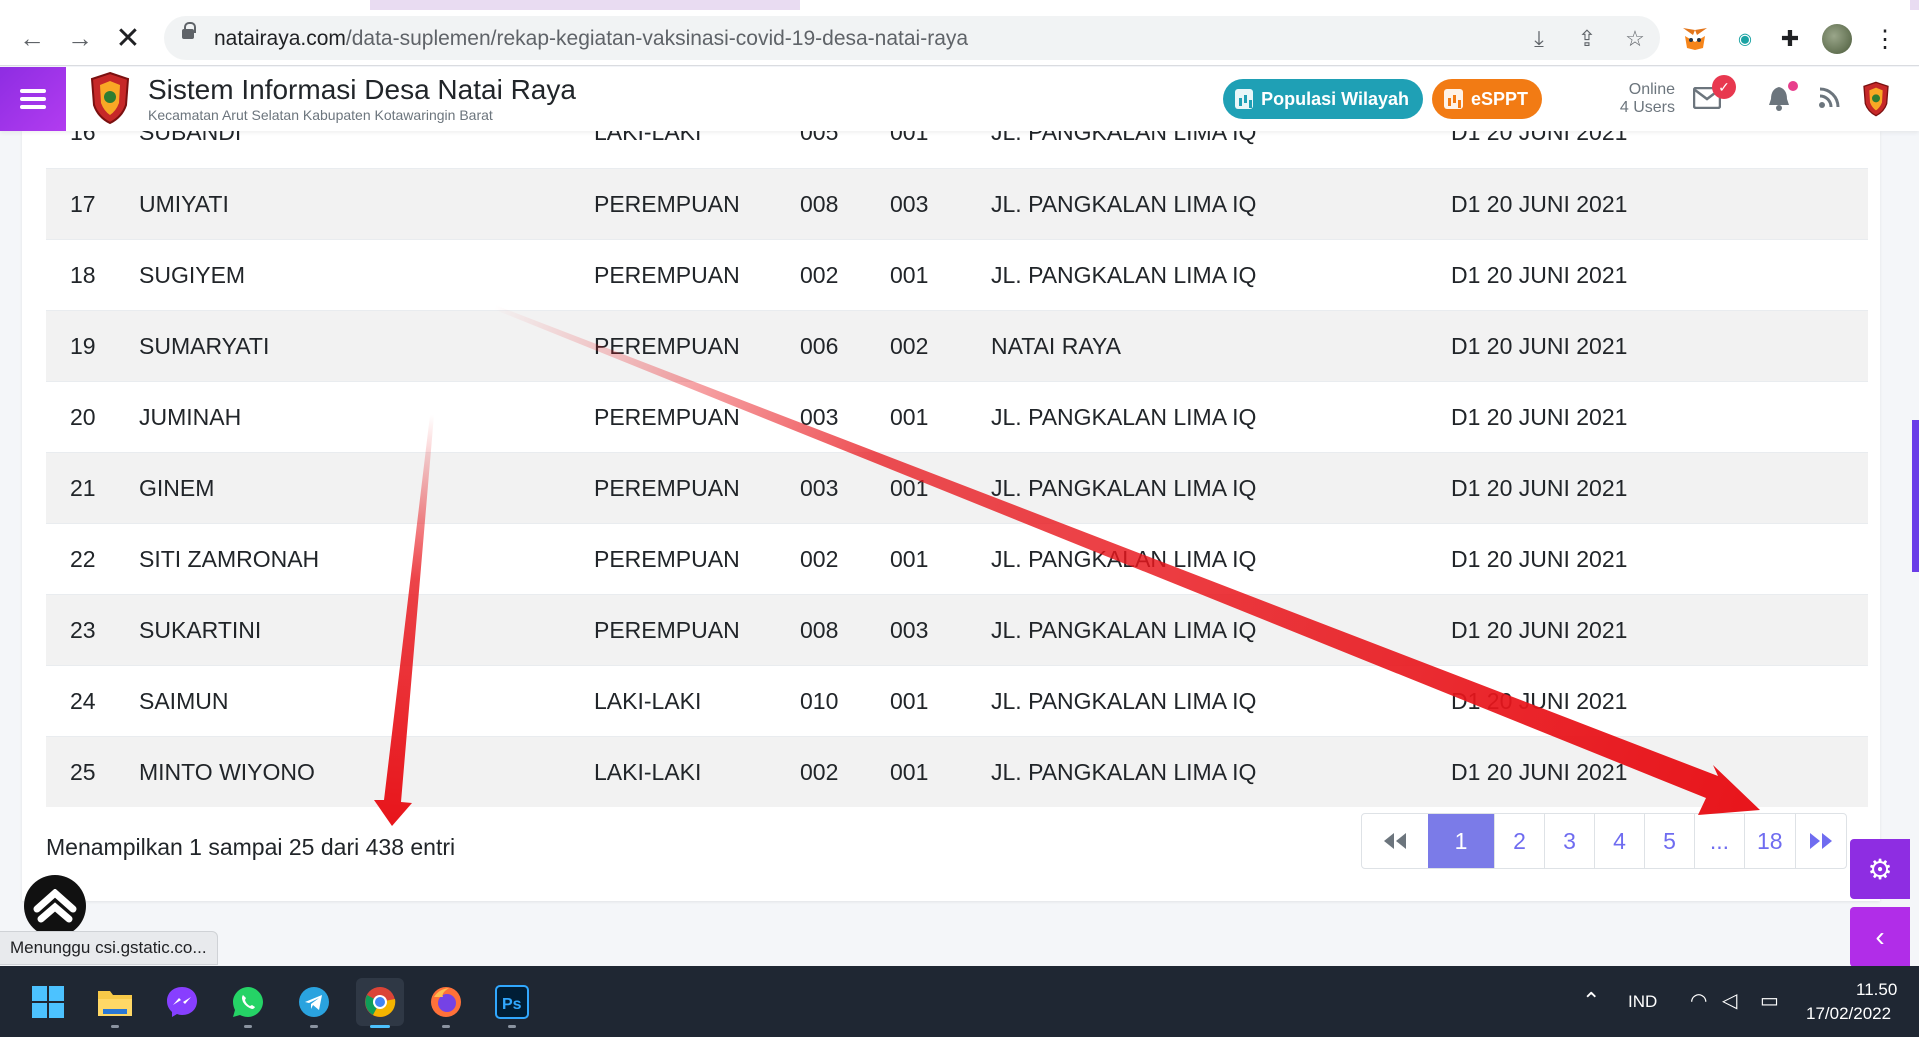 The height and width of the screenshot is (1037, 1919). I want to click on messenger-icon, so click(182, 1002).